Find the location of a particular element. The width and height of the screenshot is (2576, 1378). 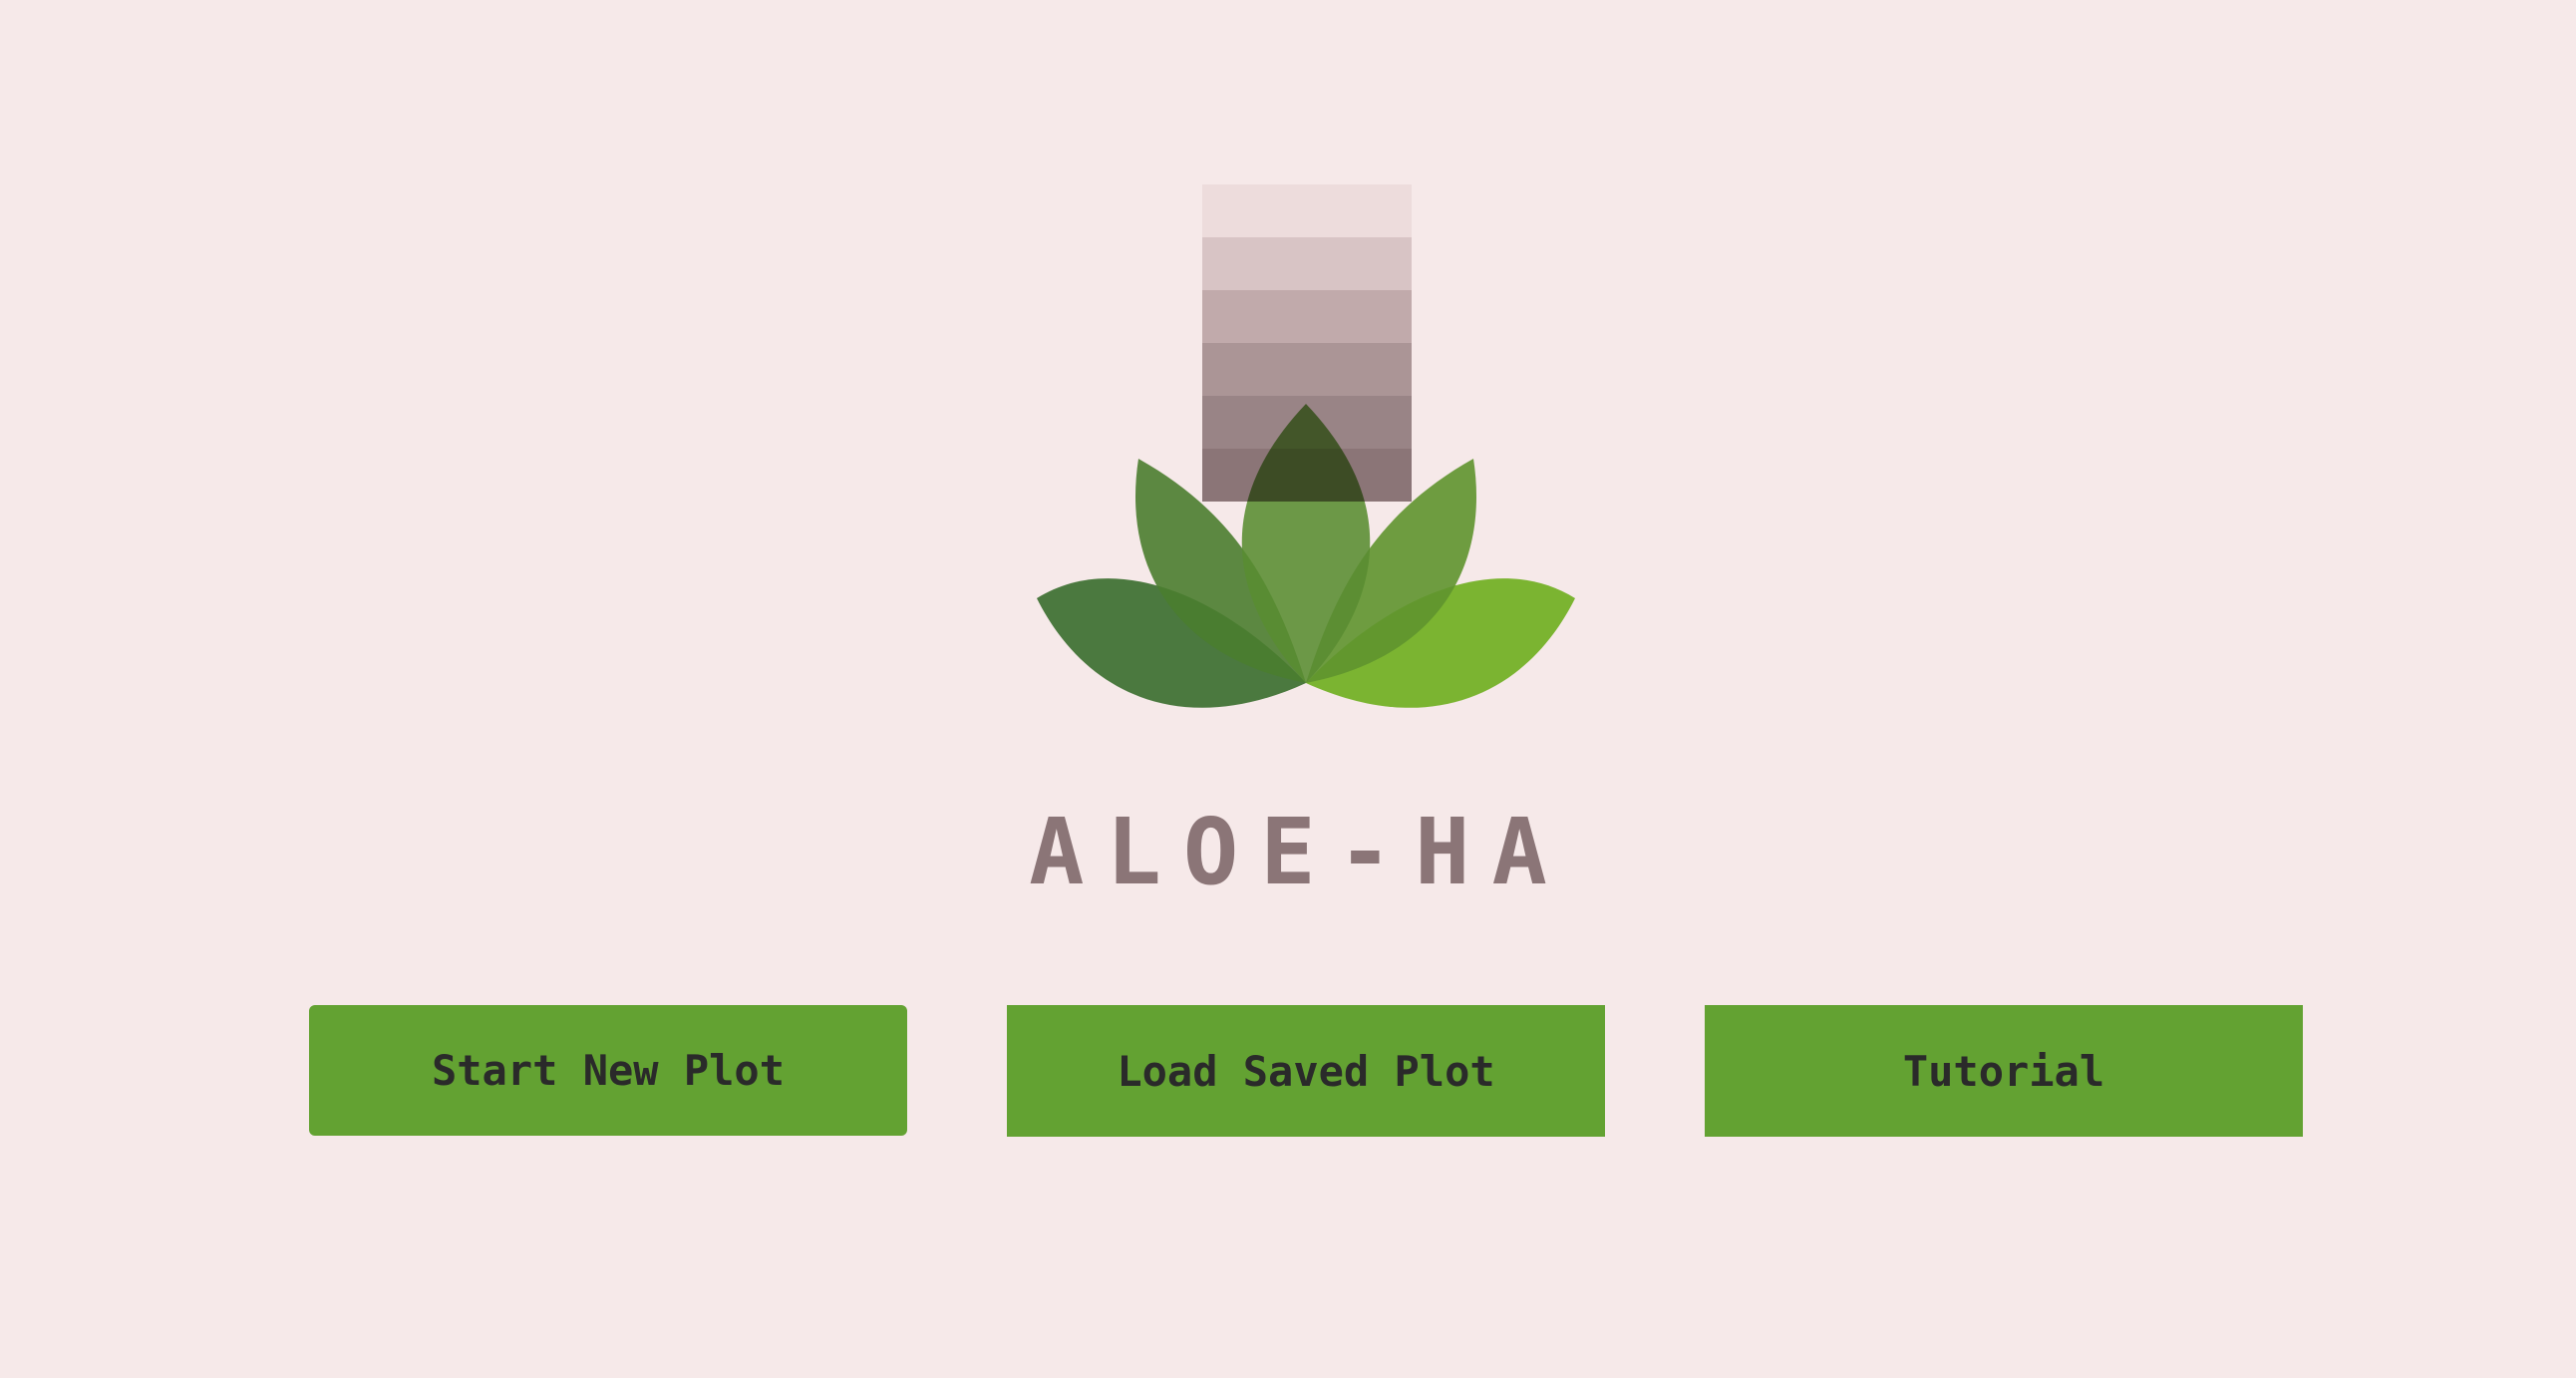

aloe-logo-icon is located at coordinates (1306, 454).